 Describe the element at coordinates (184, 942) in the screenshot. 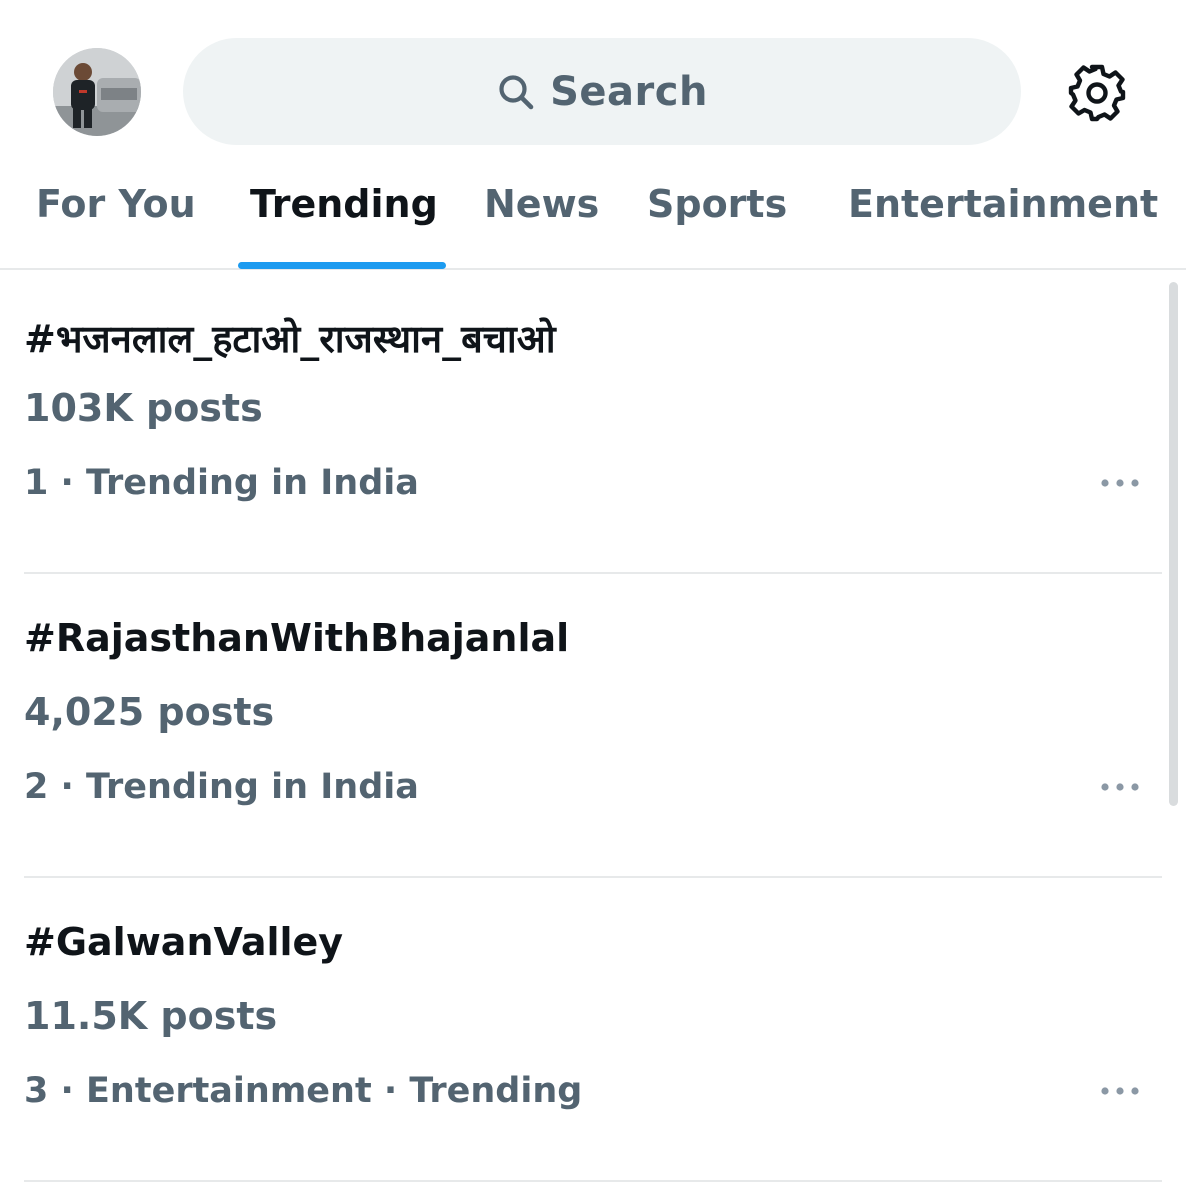

I see `trend-title: #GalwanValley` at that location.